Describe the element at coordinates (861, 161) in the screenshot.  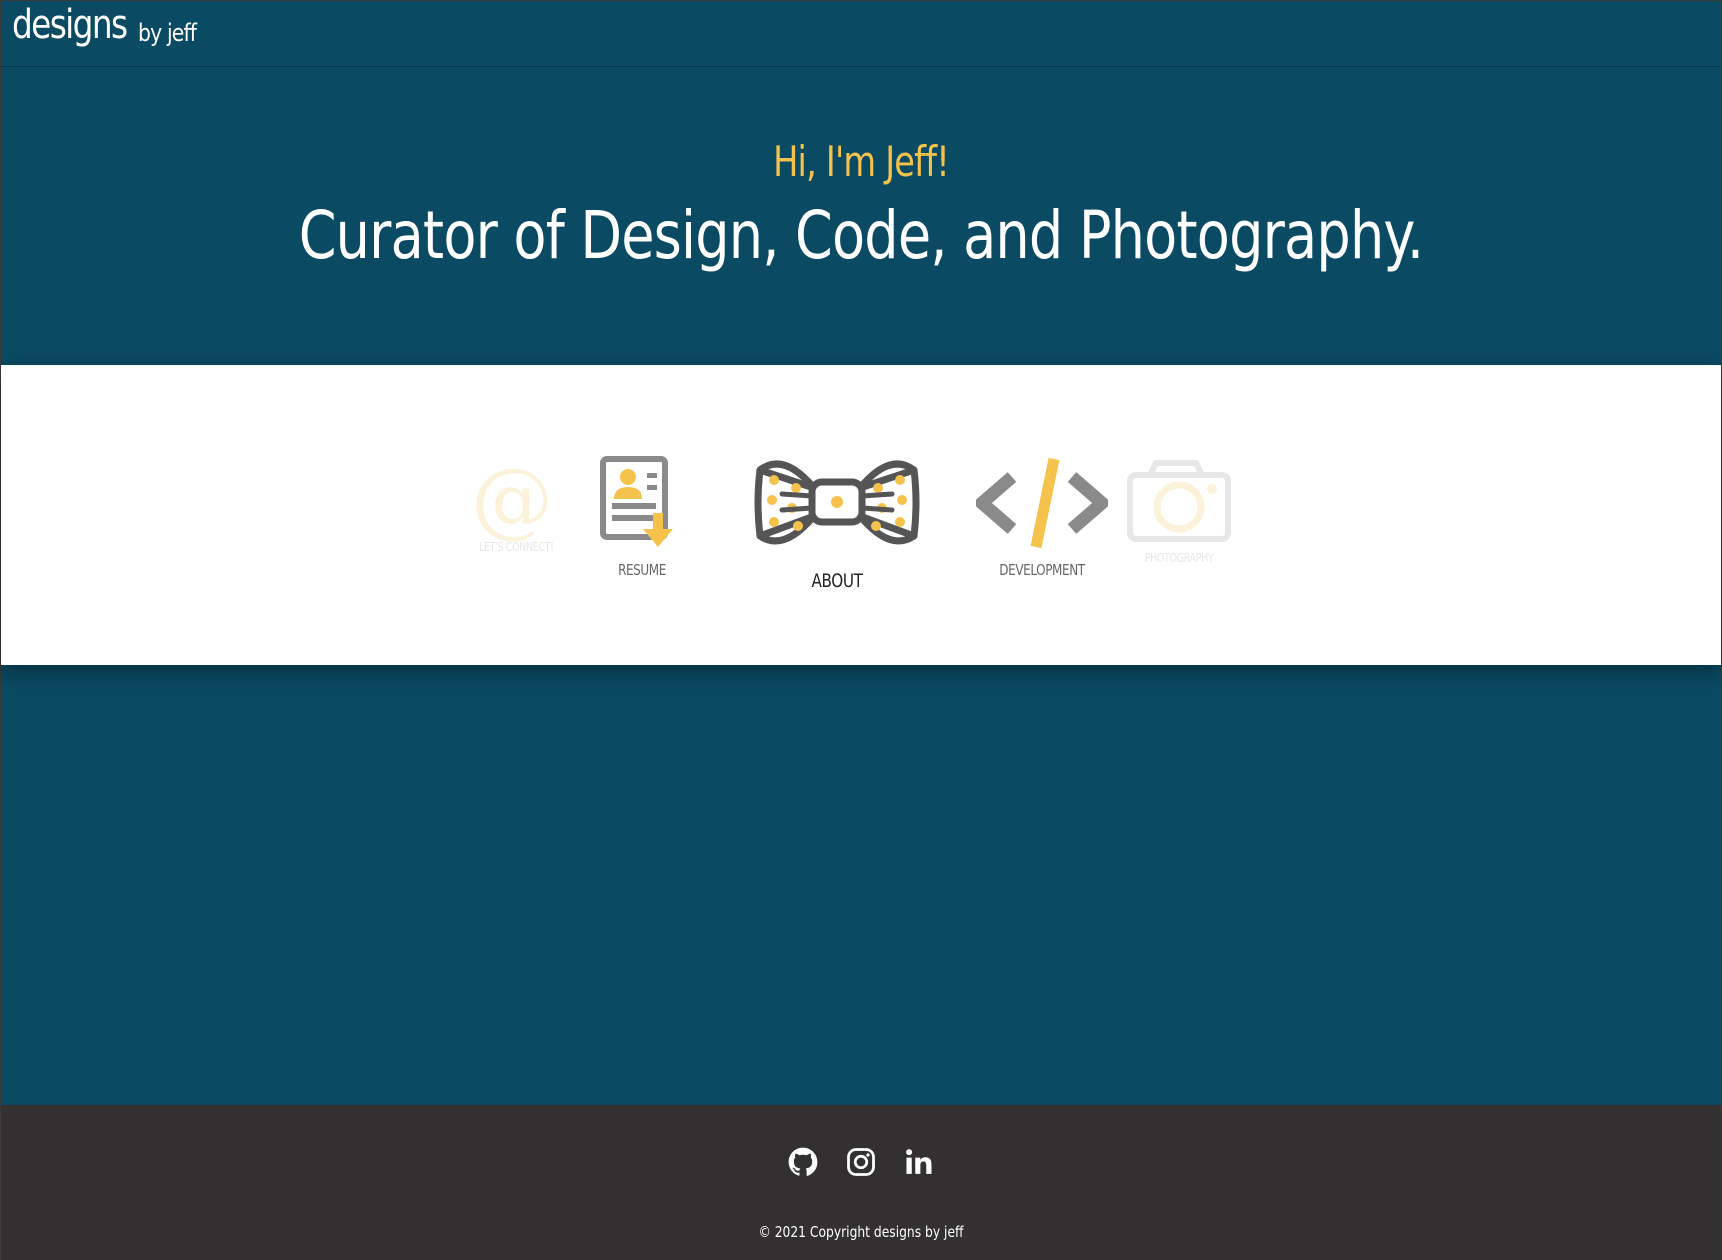
I see `hero-greeting: Hi, I'm Jeff!` at that location.